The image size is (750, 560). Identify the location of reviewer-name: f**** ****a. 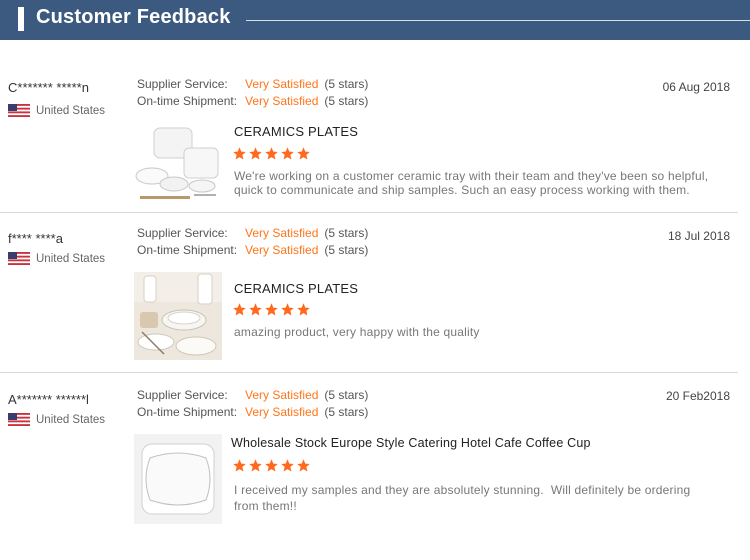
(35, 238).